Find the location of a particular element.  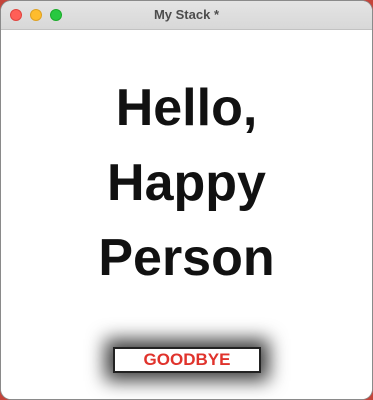

greeting-line: Happy is located at coordinates (186, 183).